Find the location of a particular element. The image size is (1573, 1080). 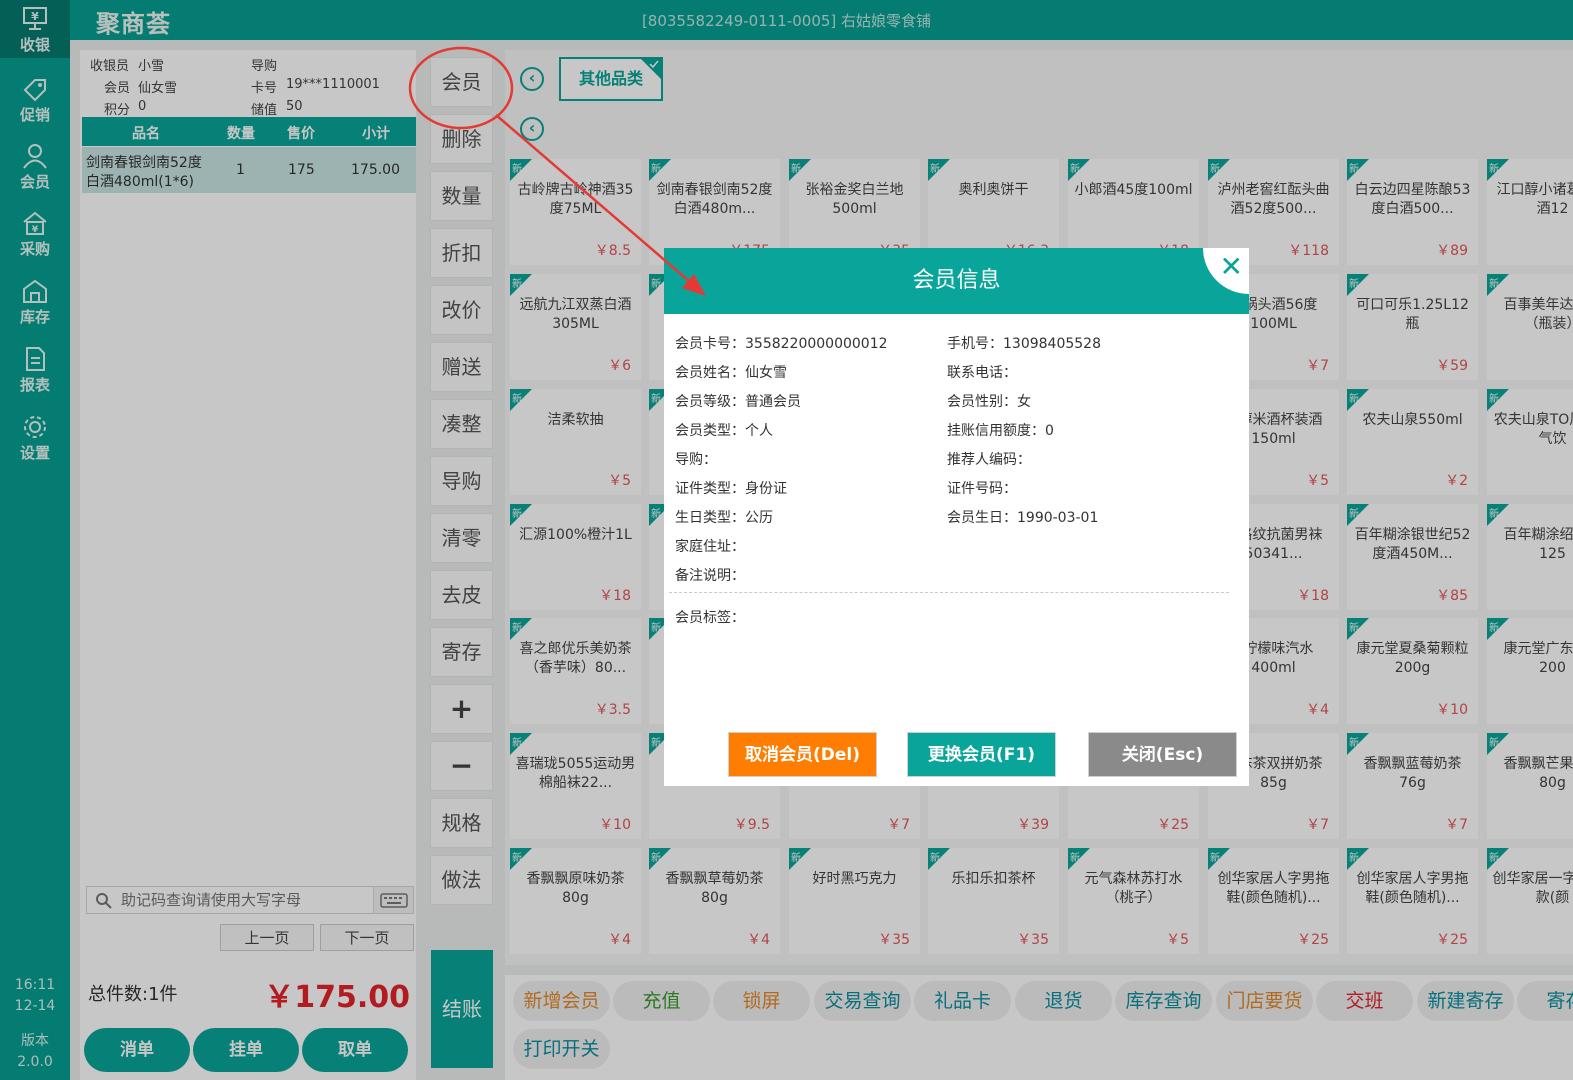

close-dialog-button: 关闭(Esc) is located at coordinates (1162, 754).